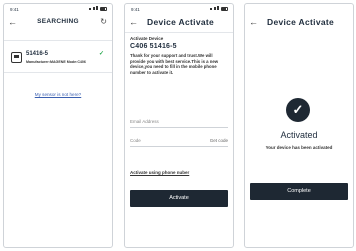  I want to click on get-code-button: Get code, so click(219, 140).